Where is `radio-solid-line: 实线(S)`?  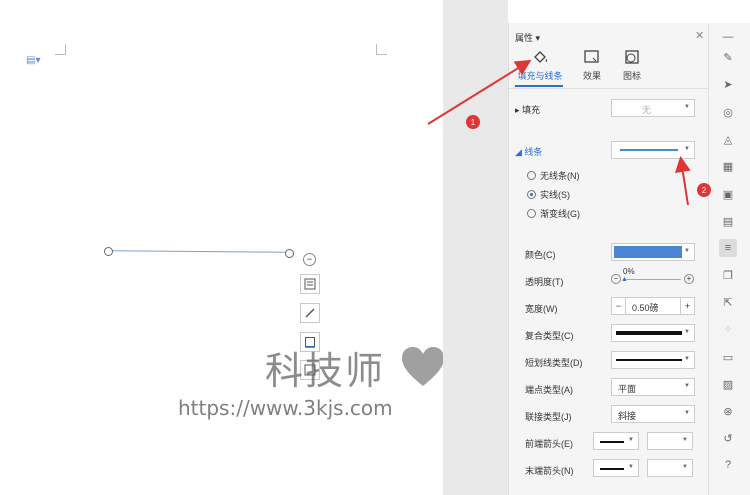
radio-solid-line: 实线(S) is located at coordinates (548, 194).